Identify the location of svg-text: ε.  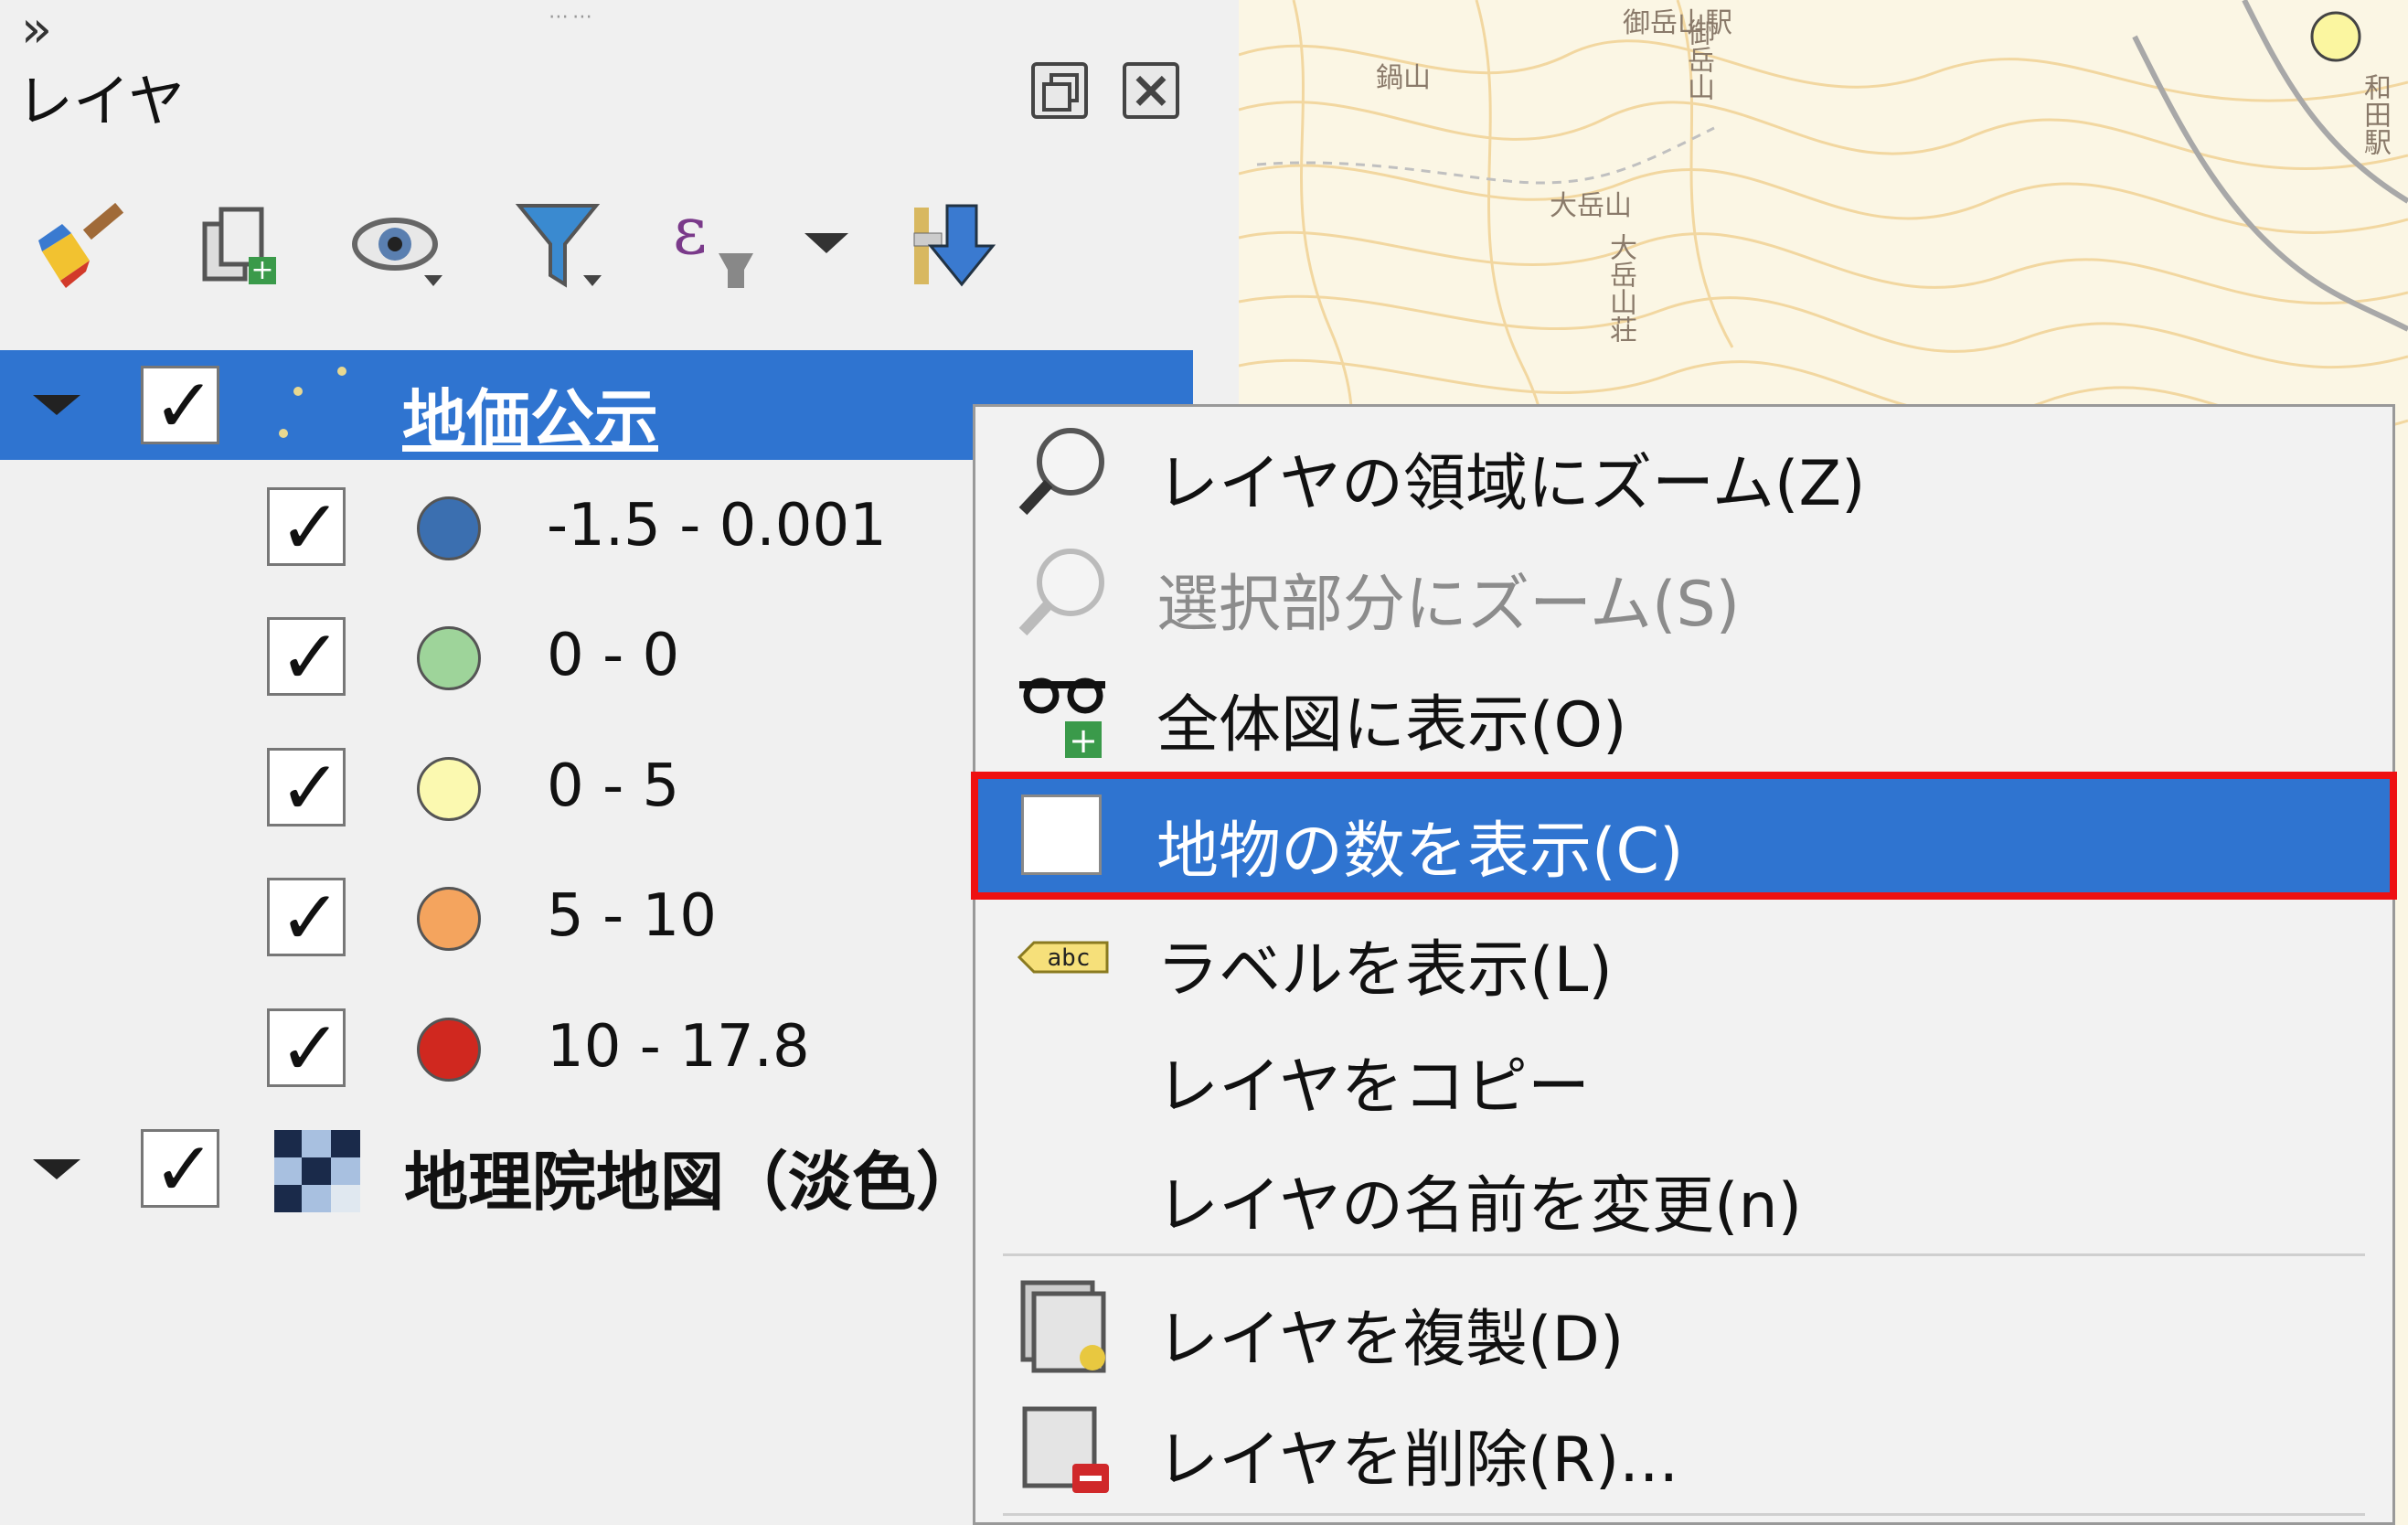
(690, 233).